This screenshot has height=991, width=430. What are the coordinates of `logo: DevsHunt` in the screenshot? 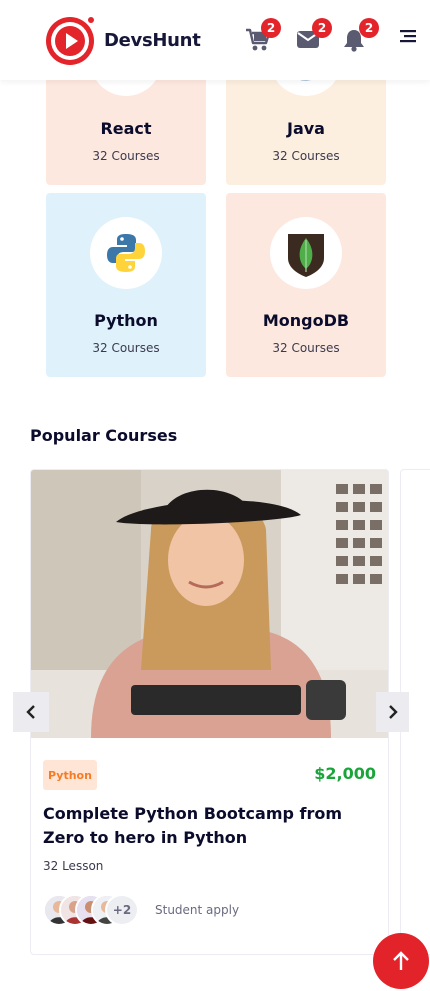 It's located at (122, 40).